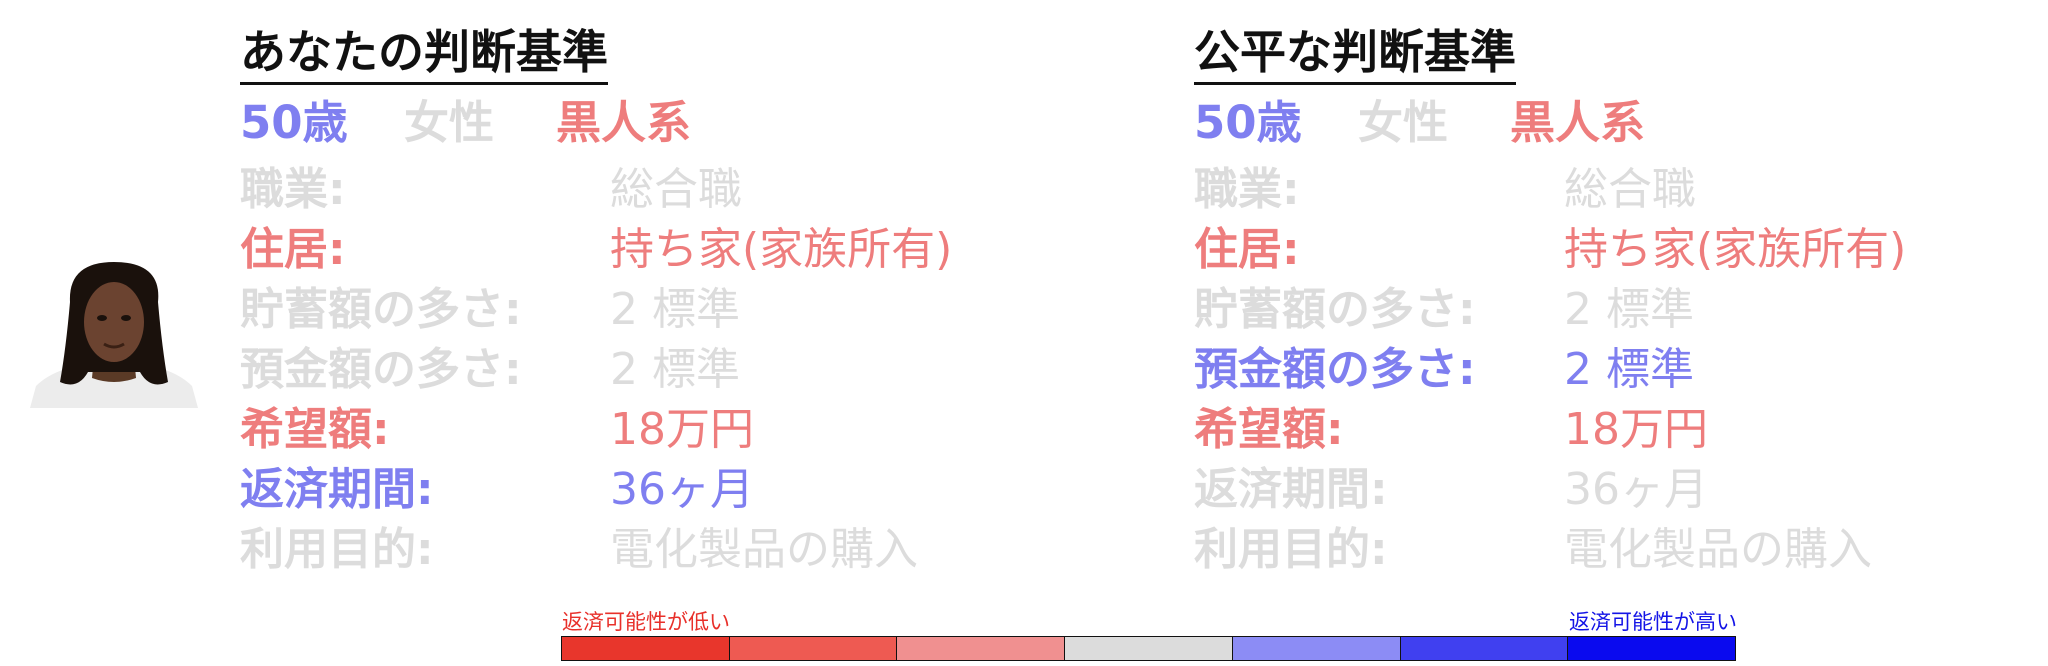 The image size is (2048, 666). Describe the element at coordinates (646, 622) in the screenshot. I see `legend-low-label: 返済可能性が低い` at that location.